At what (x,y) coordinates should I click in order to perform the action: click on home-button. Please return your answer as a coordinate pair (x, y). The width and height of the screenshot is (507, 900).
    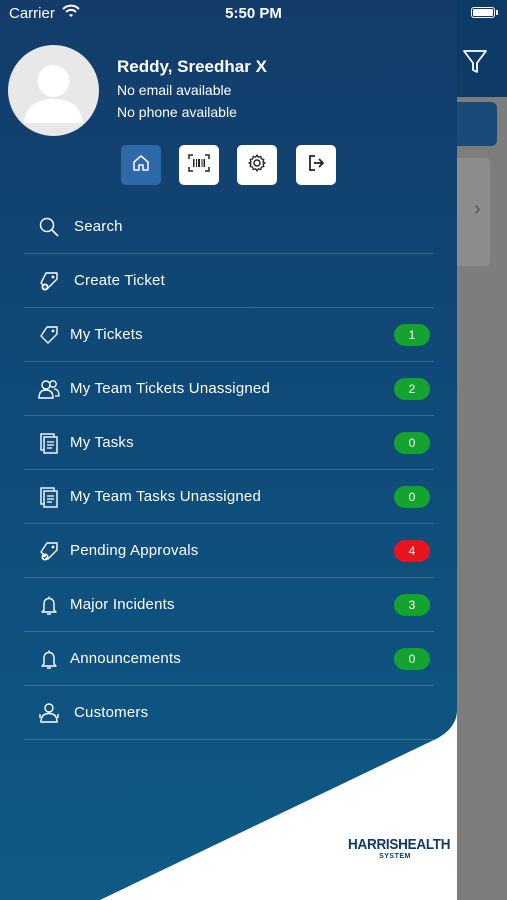
    Looking at the image, I should click on (141, 165).